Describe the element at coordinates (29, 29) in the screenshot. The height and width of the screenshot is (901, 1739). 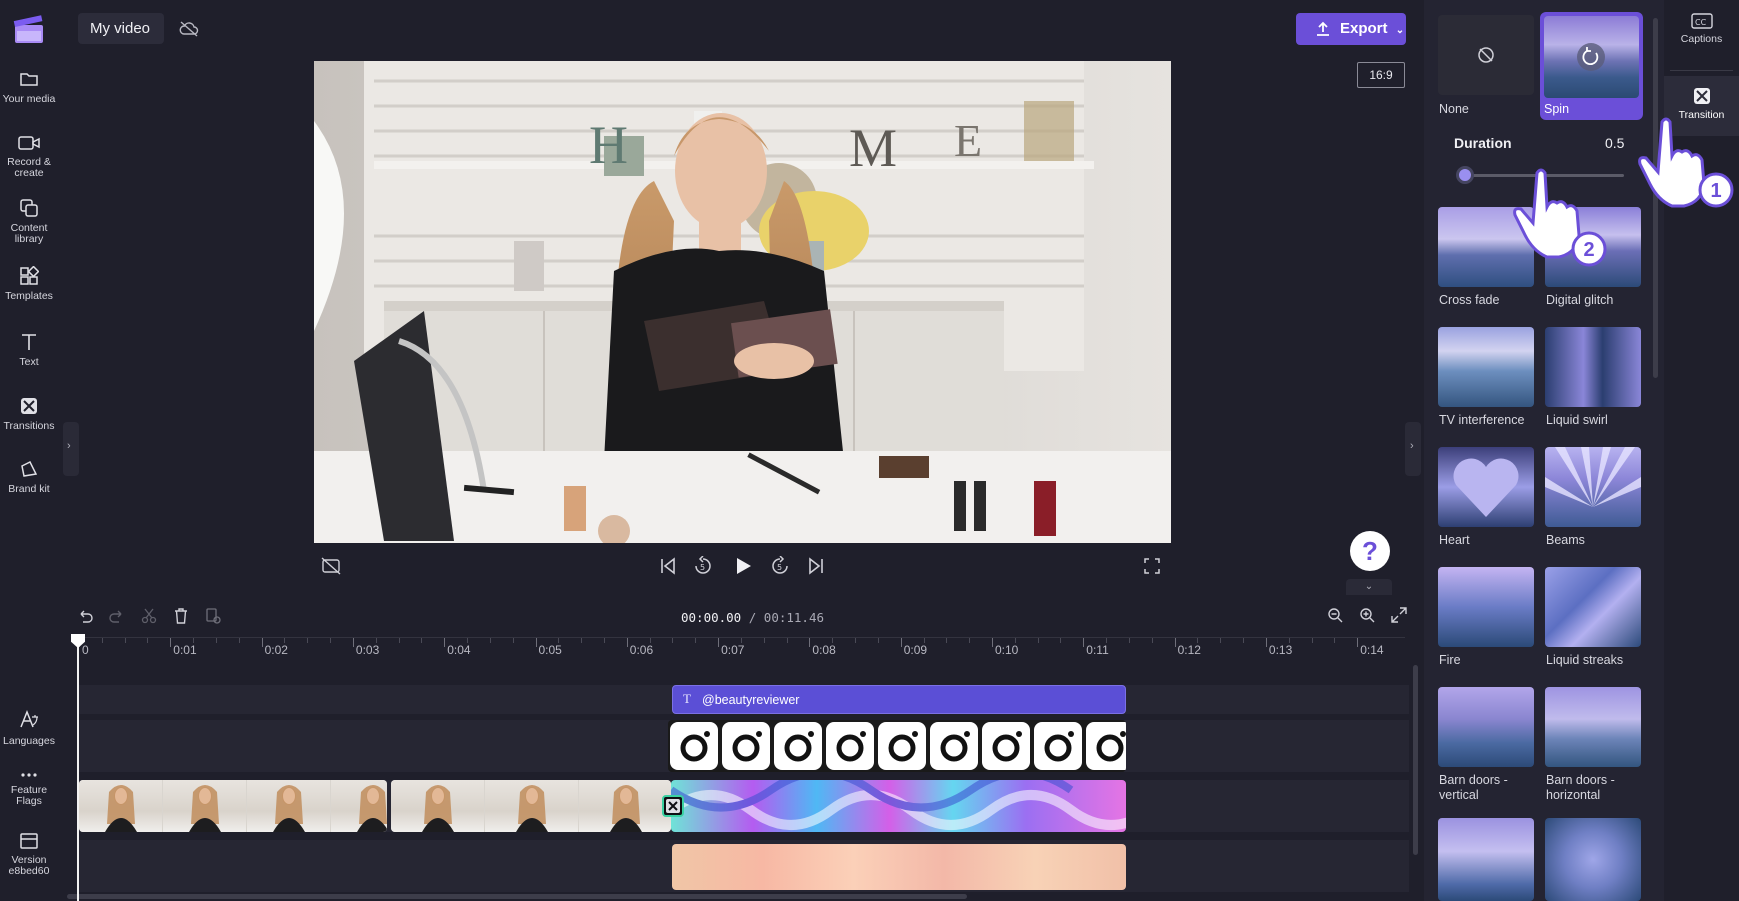
I see `clipchamp-logo` at that location.